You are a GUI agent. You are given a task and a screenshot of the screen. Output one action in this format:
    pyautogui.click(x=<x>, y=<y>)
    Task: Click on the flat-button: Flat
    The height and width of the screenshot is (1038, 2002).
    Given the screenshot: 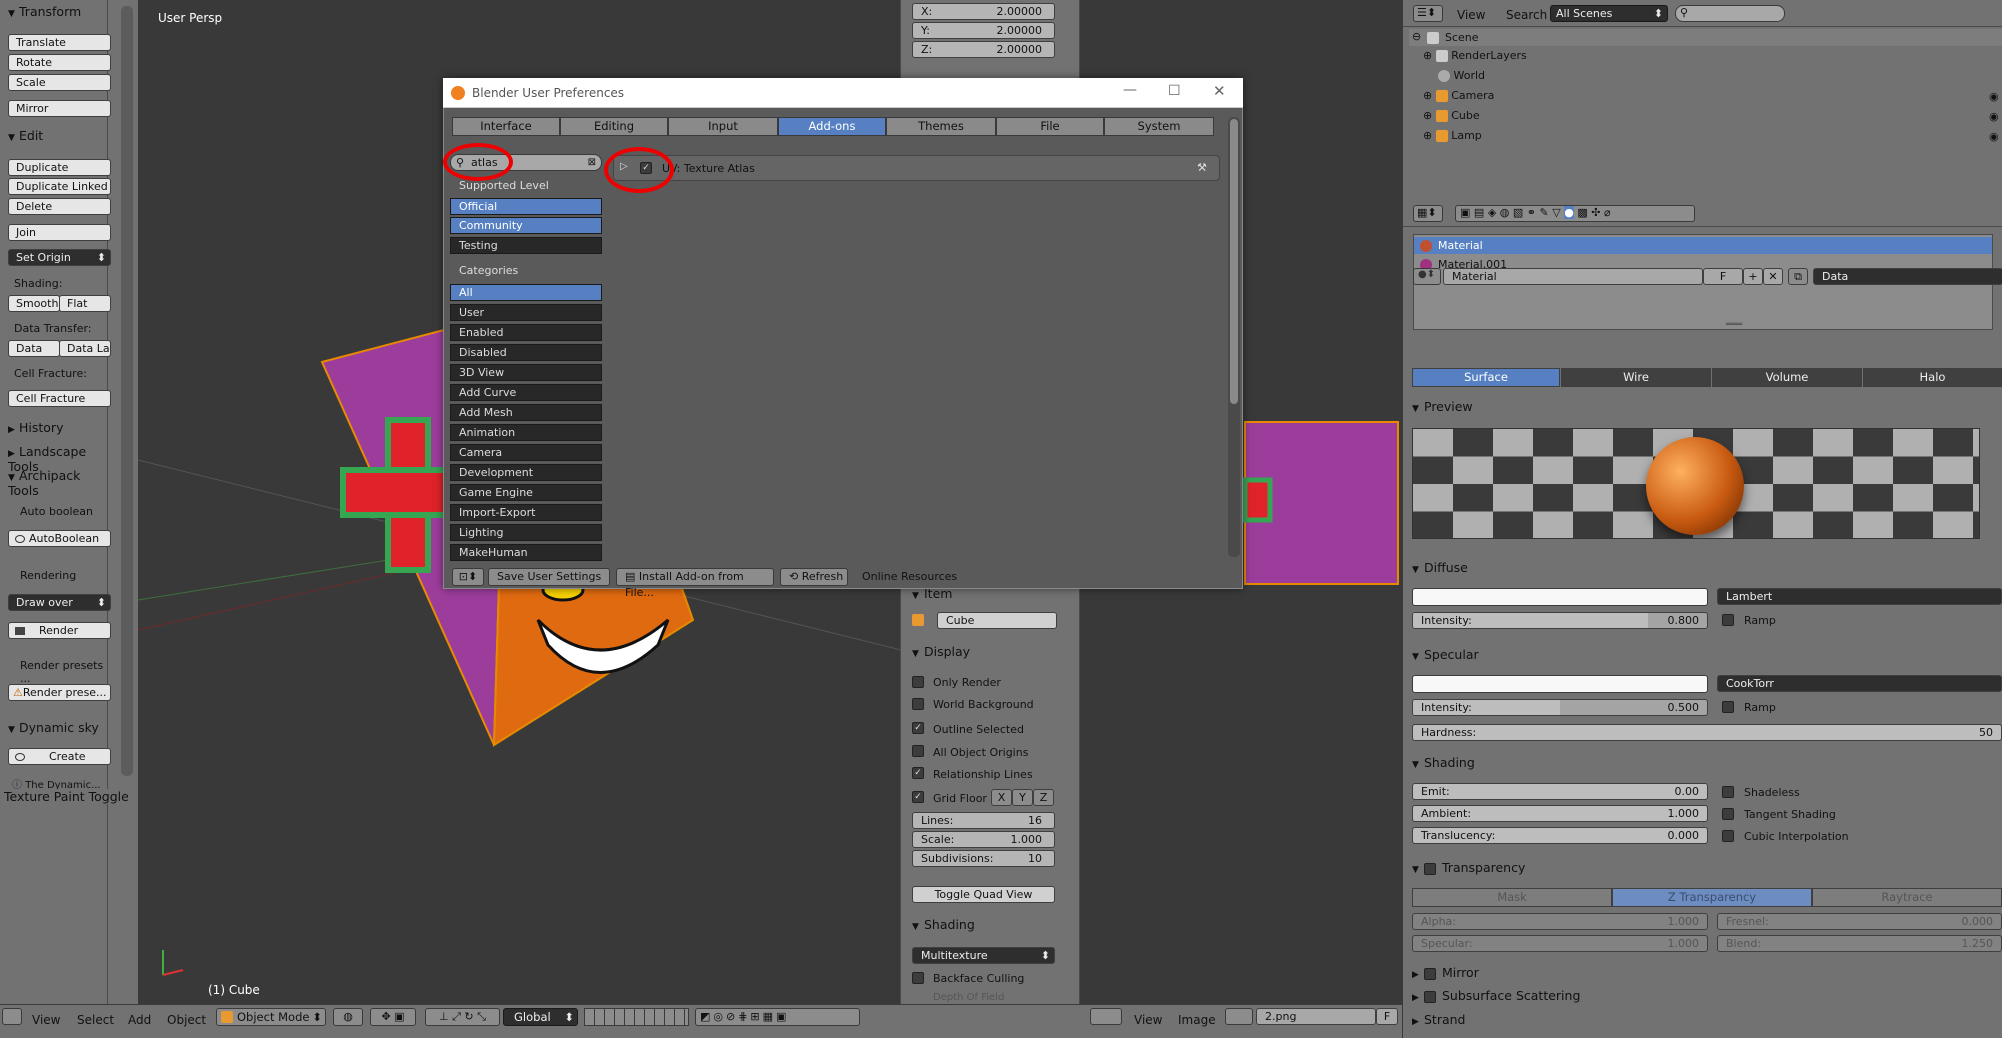 What is the action you would take?
    pyautogui.click(x=85, y=303)
    